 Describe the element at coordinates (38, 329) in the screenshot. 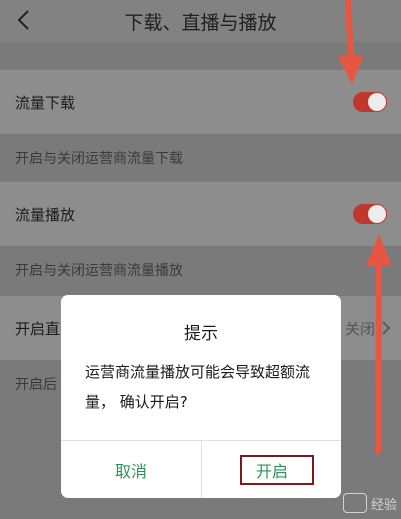

I see `live-label: 开启直` at that location.